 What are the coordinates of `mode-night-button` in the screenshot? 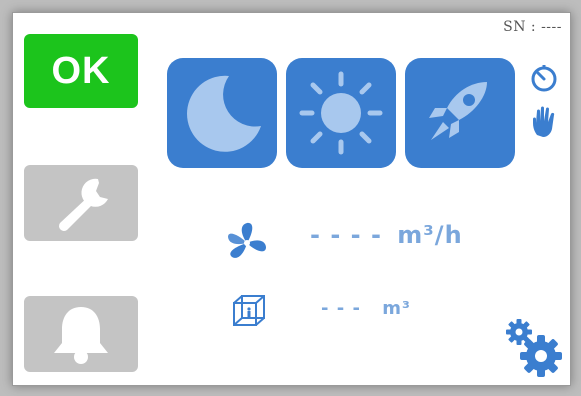 It's located at (222, 113).